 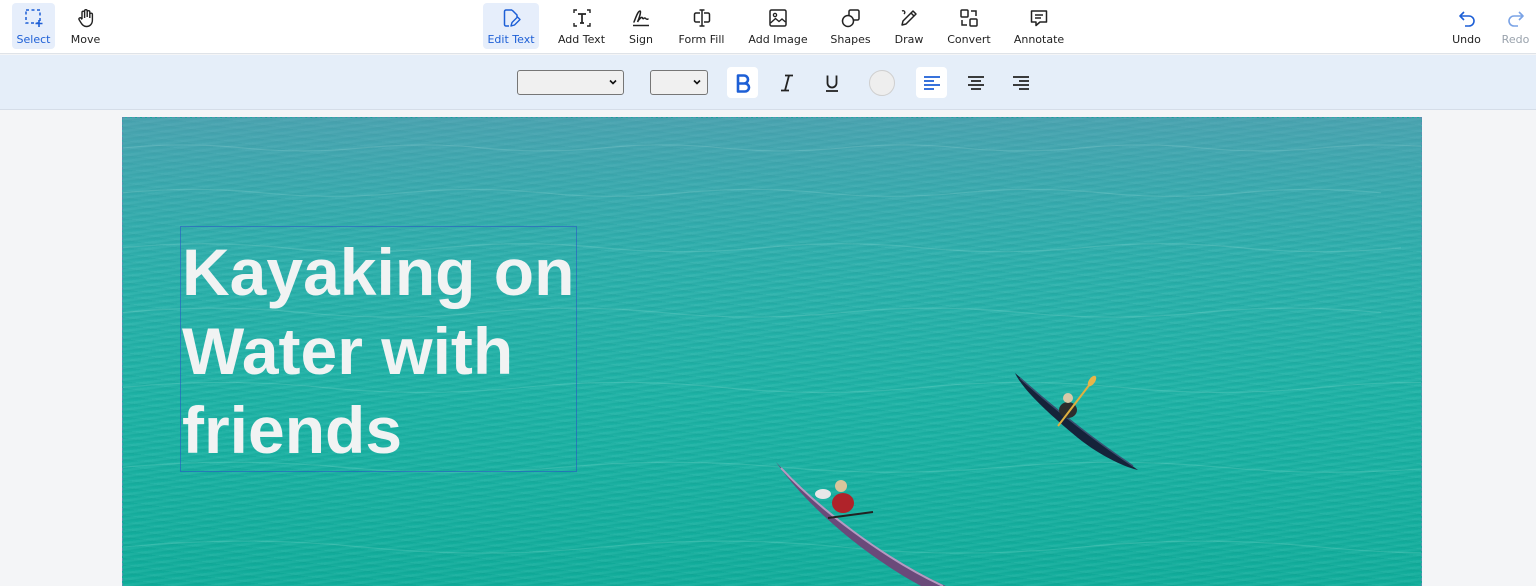 I want to click on undo-button: Undo, so click(x=1466, y=26).